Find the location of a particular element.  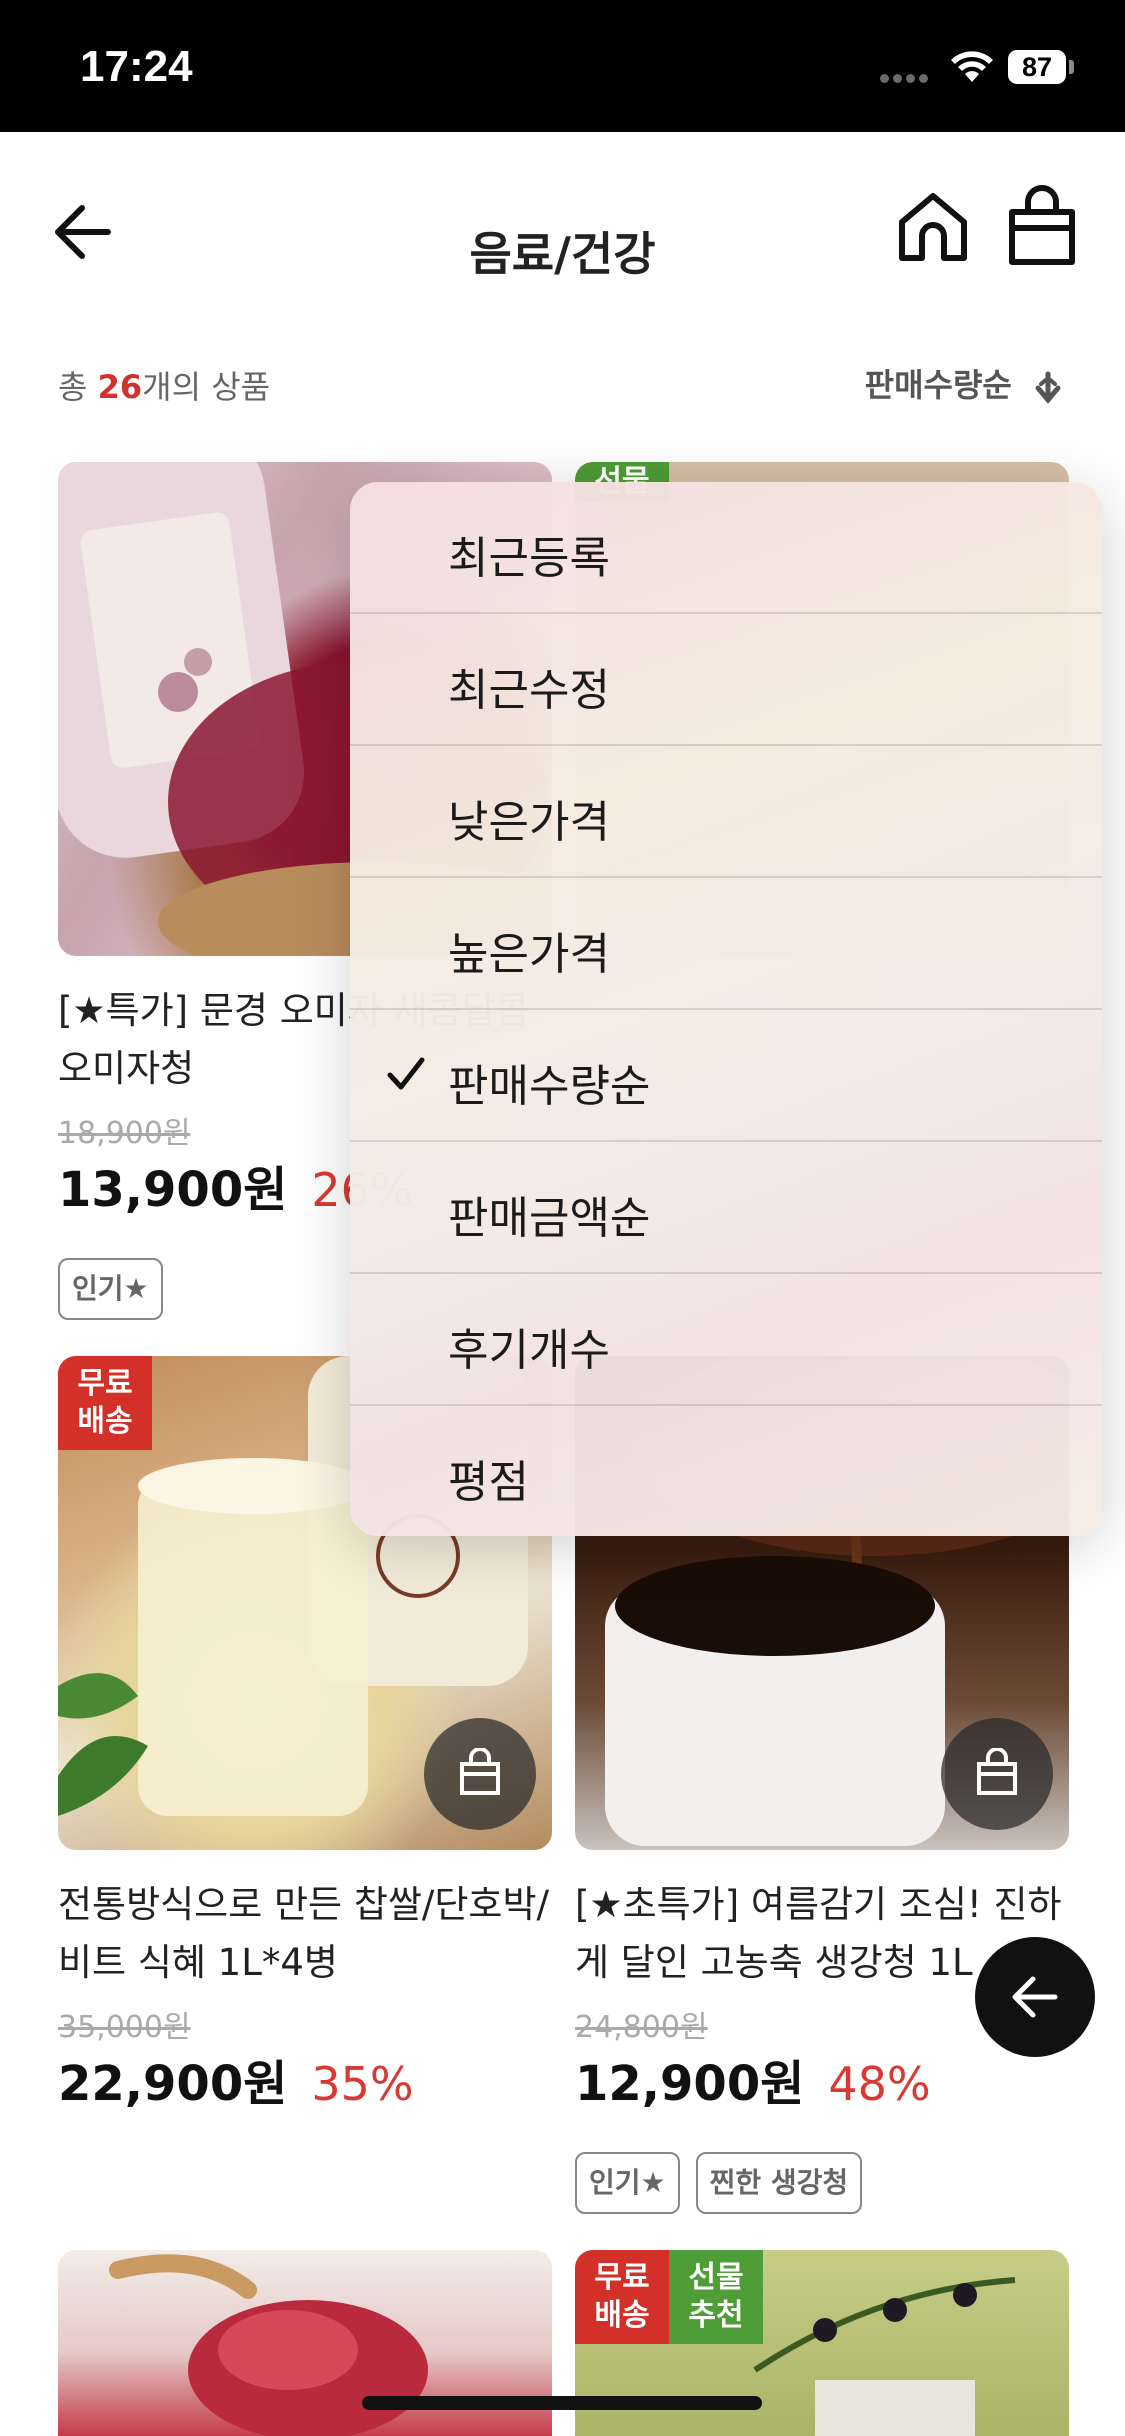

gift-badge: 선물 추천 is located at coordinates (716, 2297).